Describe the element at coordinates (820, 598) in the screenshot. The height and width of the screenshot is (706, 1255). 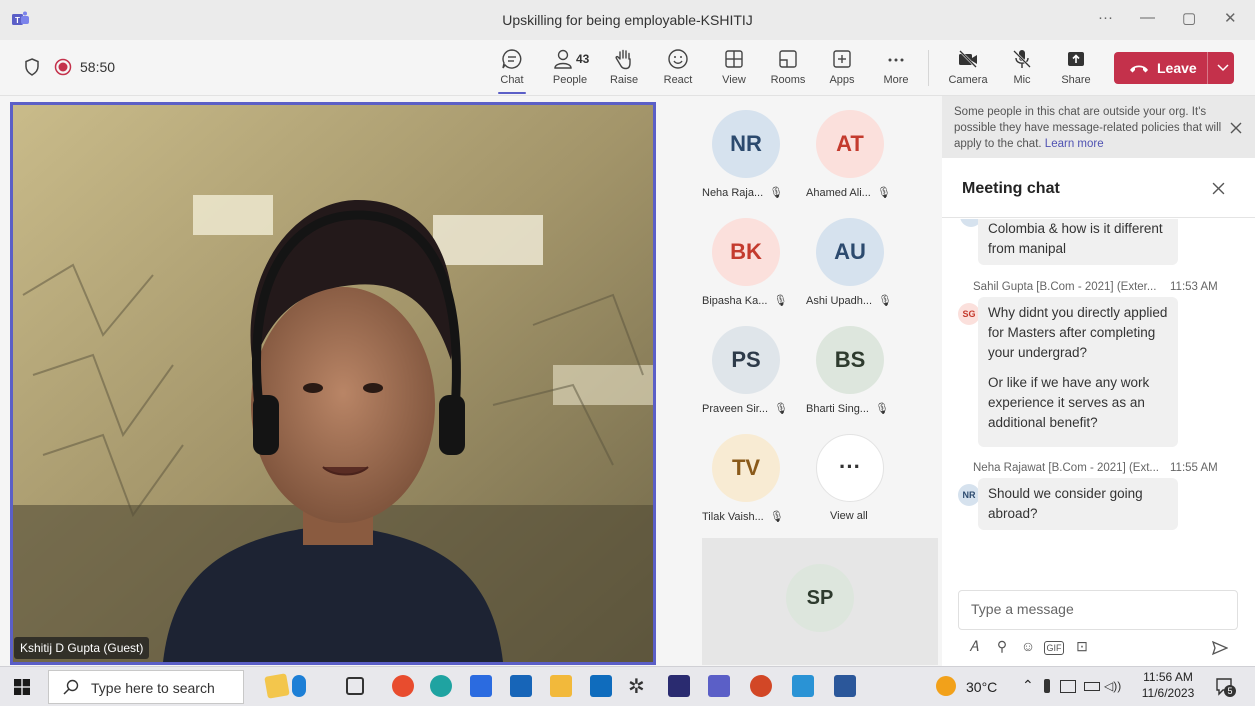
I see `avatar: SP` at that location.